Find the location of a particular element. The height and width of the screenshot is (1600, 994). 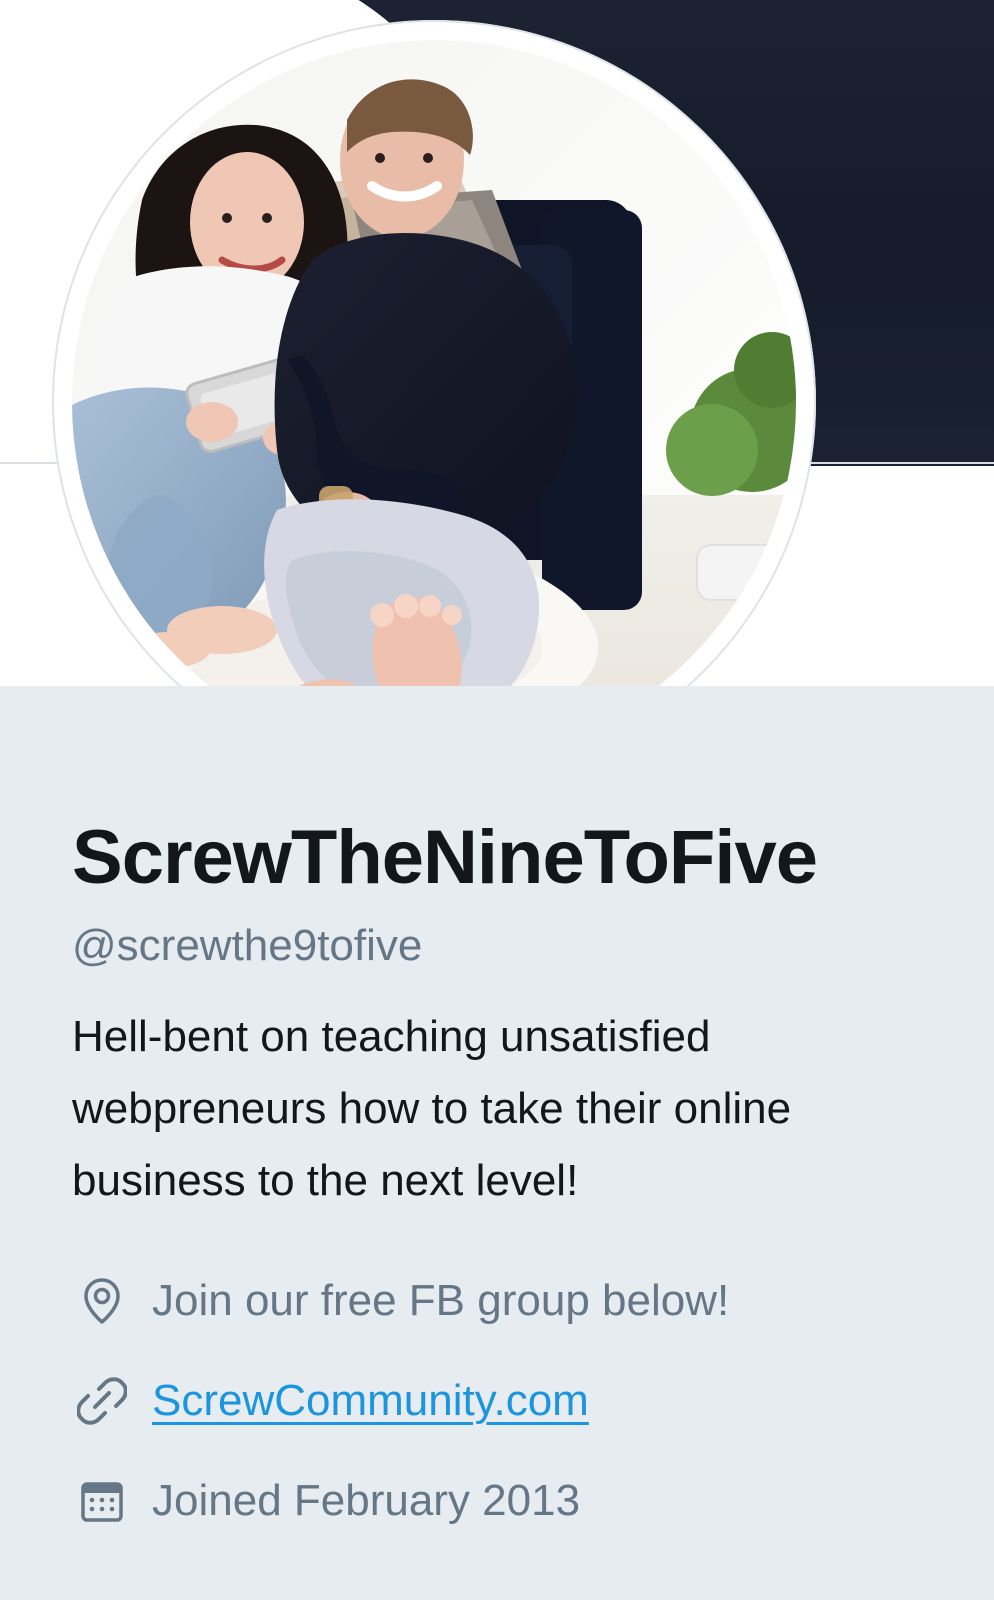

joined-row: Joined February 2013 is located at coordinates (512, 1501).